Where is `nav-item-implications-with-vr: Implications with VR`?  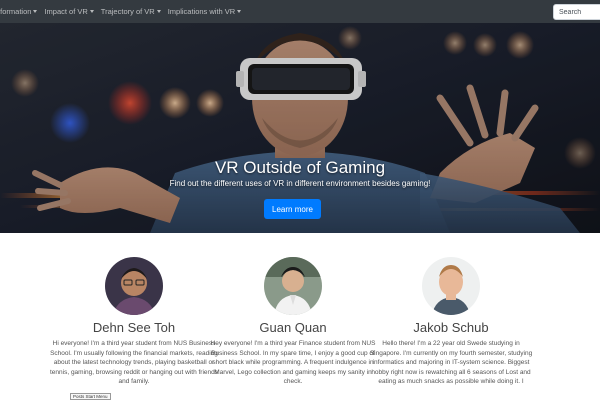
nav-item-implications-with-vr: Implications with VR is located at coordinates (205, 11).